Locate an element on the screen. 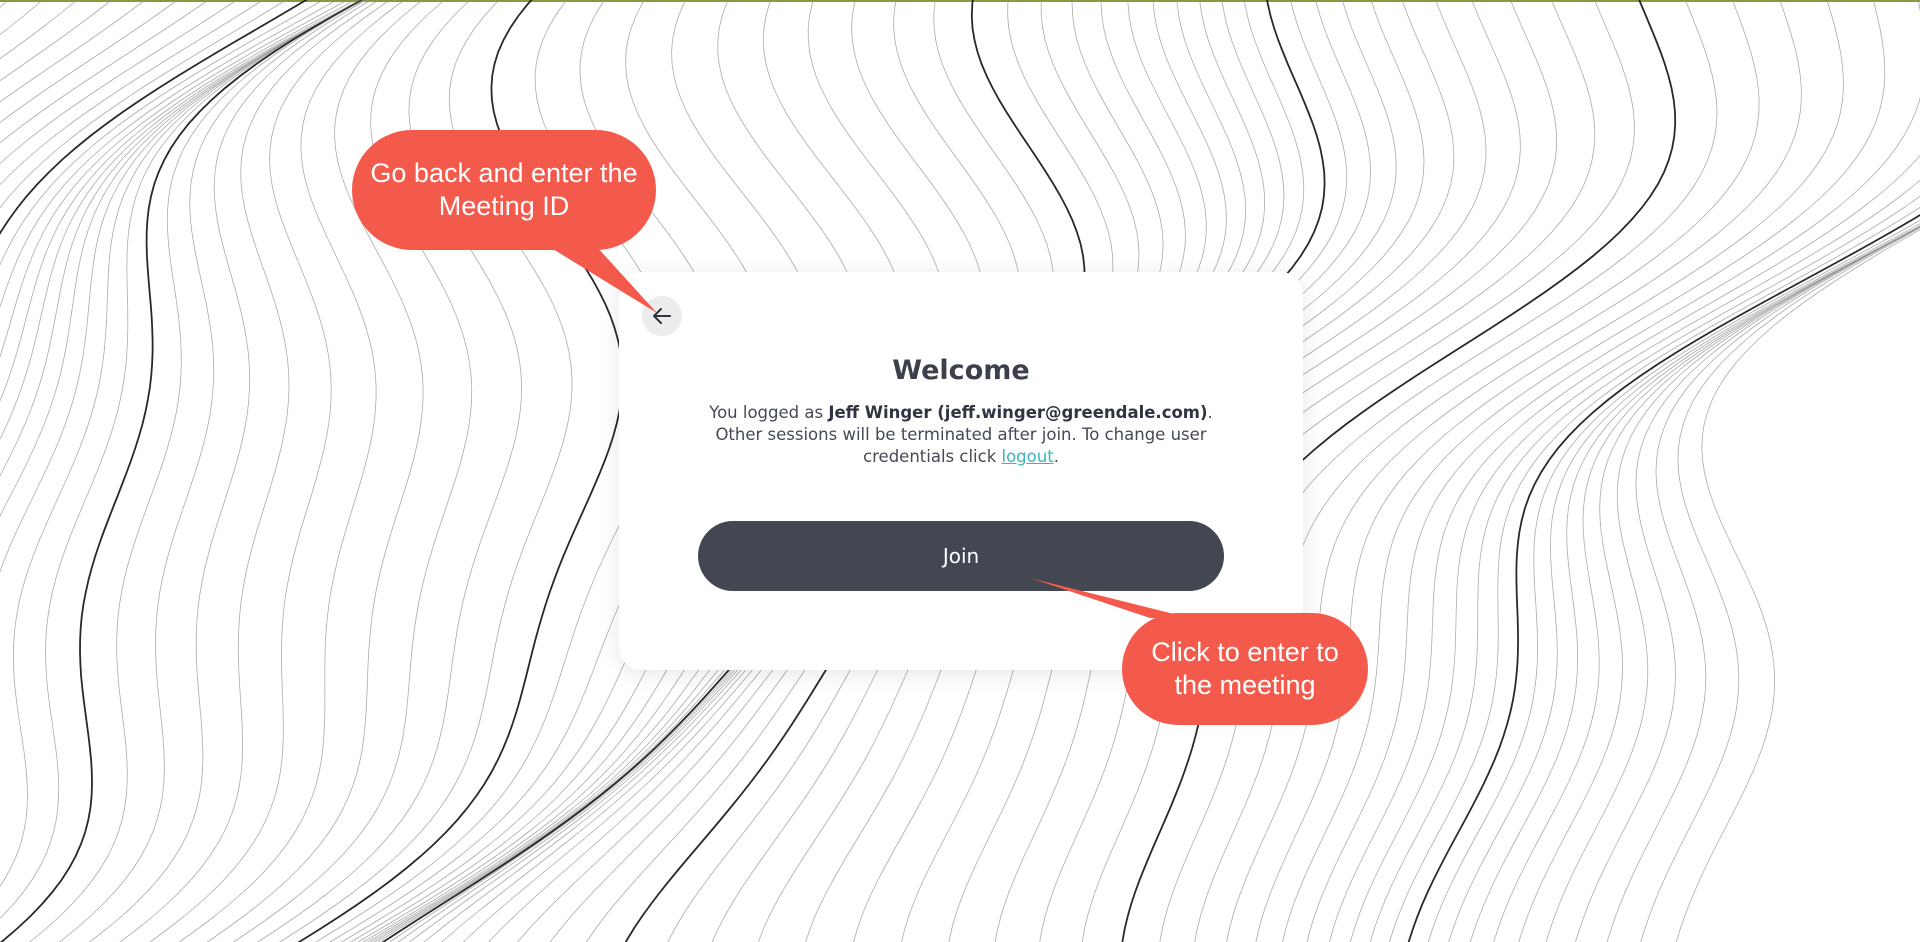  welcome-title: Welcome is located at coordinates (961, 370).